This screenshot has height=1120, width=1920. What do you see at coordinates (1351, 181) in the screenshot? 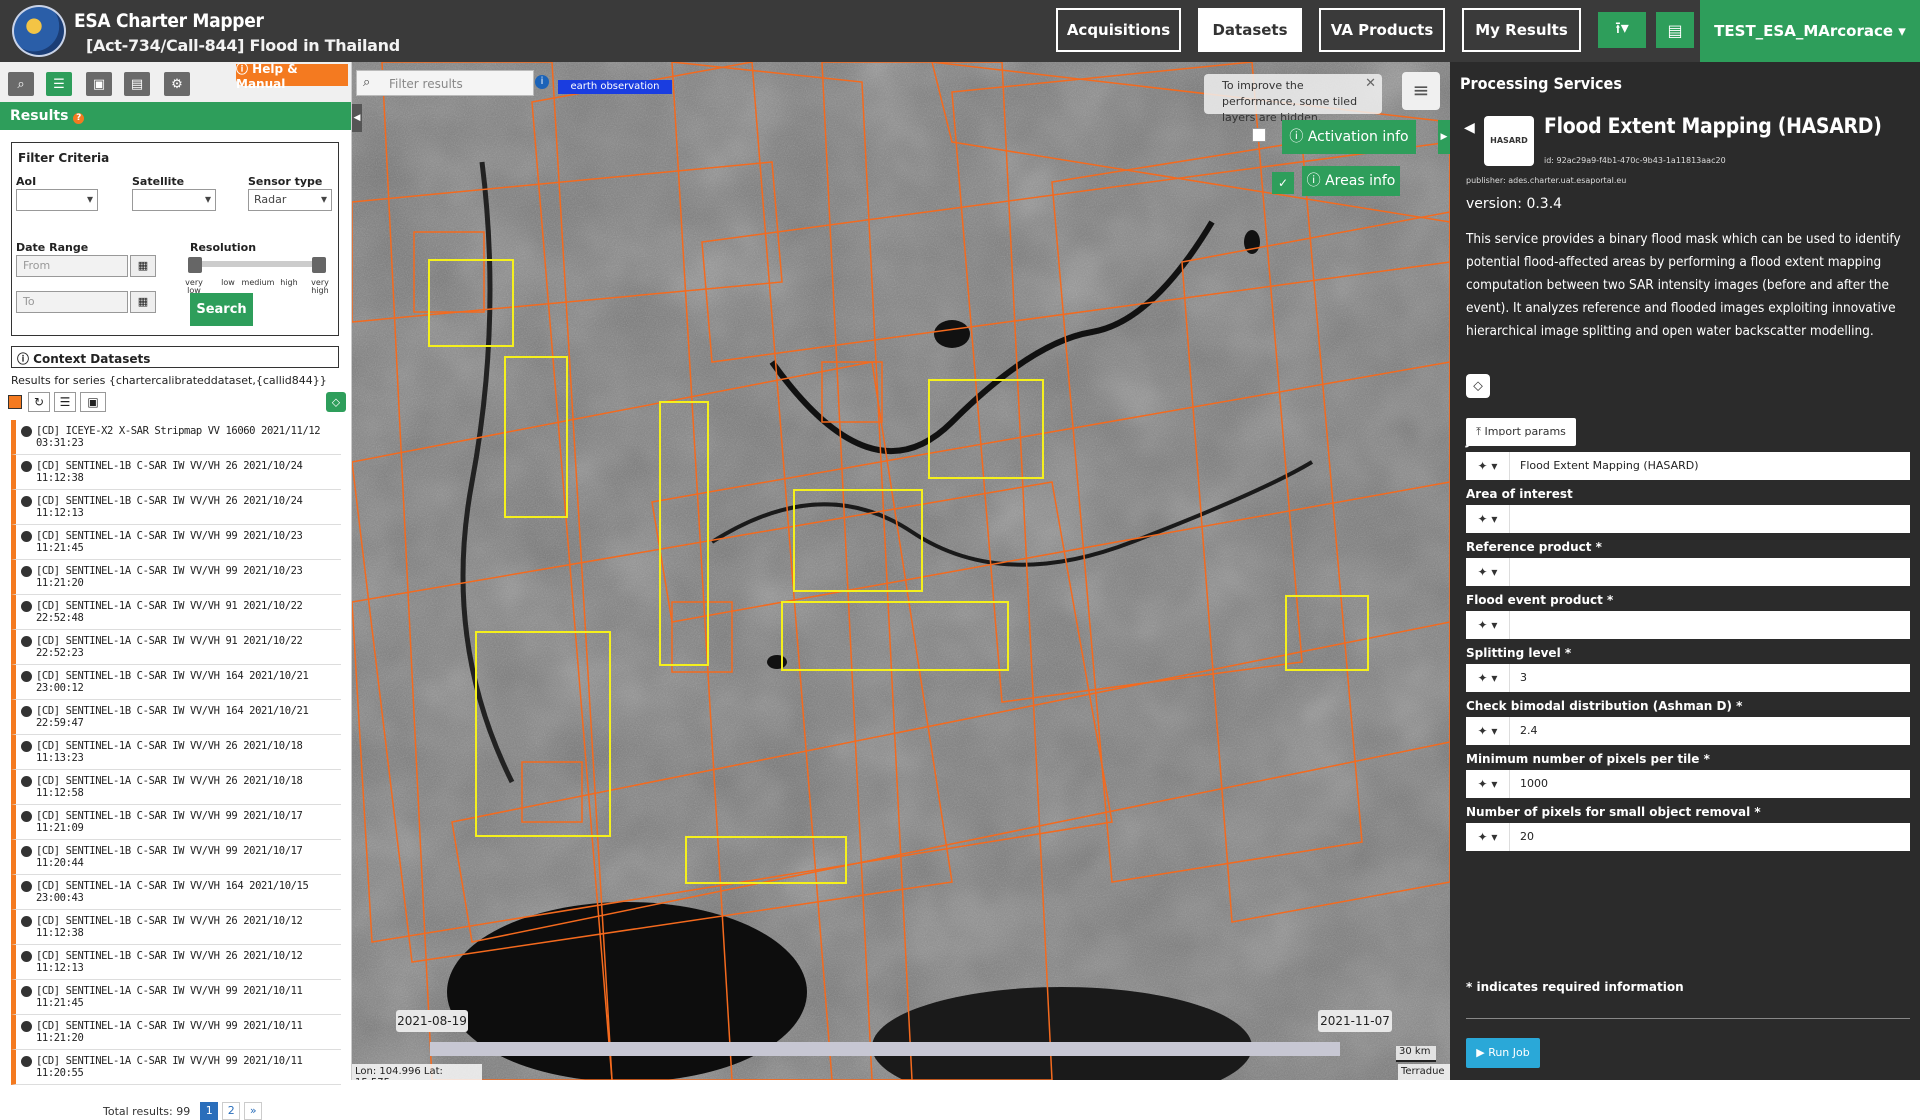
I see `areas-info-button: ⓘ Areas info` at bounding box center [1351, 181].